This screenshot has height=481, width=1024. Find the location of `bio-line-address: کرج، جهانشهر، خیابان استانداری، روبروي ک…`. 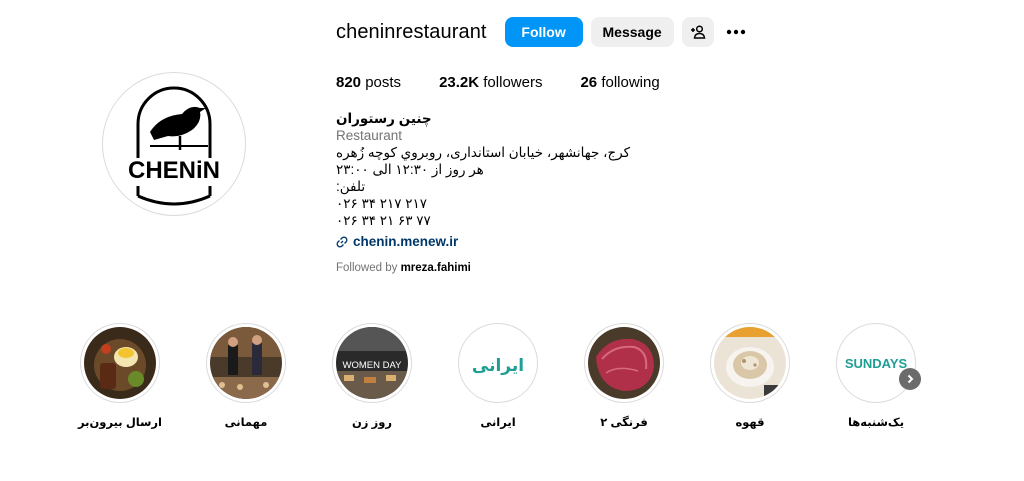

bio-line-address: کرج، جهانشهر، خیابان استانداری، روبروي ک… is located at coordinates (483, 152).